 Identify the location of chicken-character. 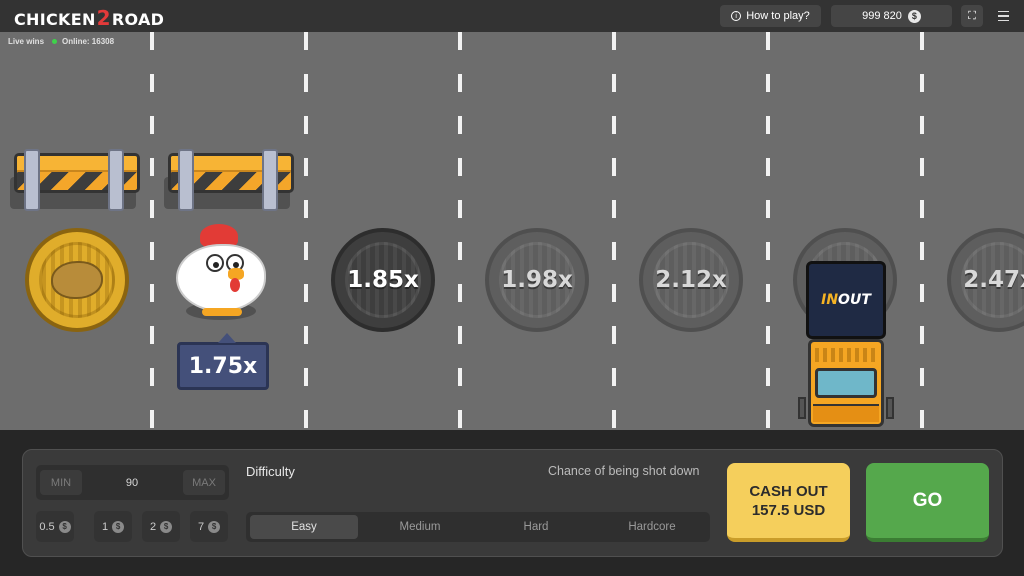
(222, 272).